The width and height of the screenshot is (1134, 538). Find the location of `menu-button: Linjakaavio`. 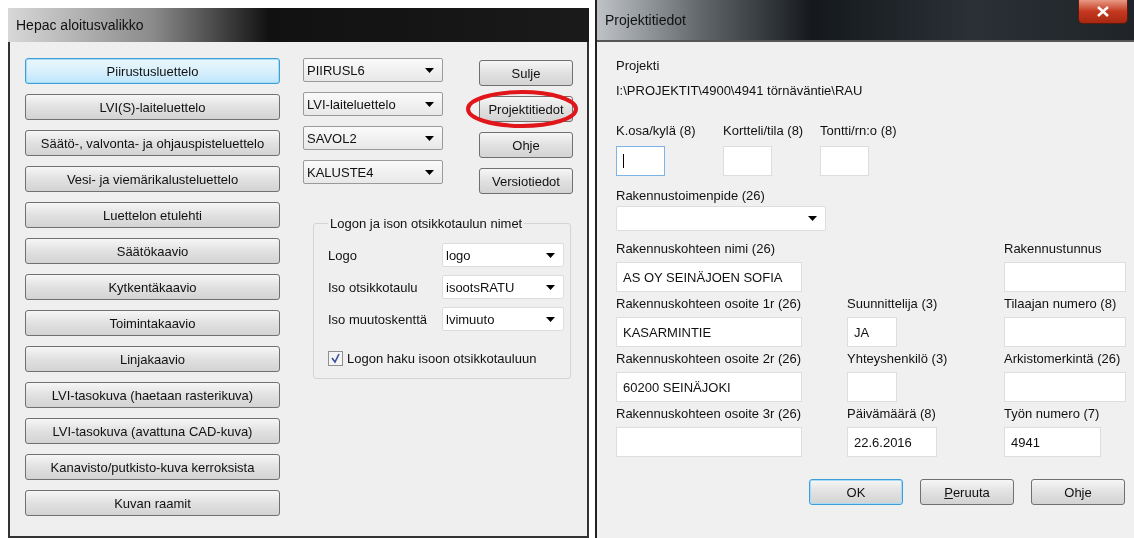

menu-button: Linjakaavio is located at coordinates (152, 359).